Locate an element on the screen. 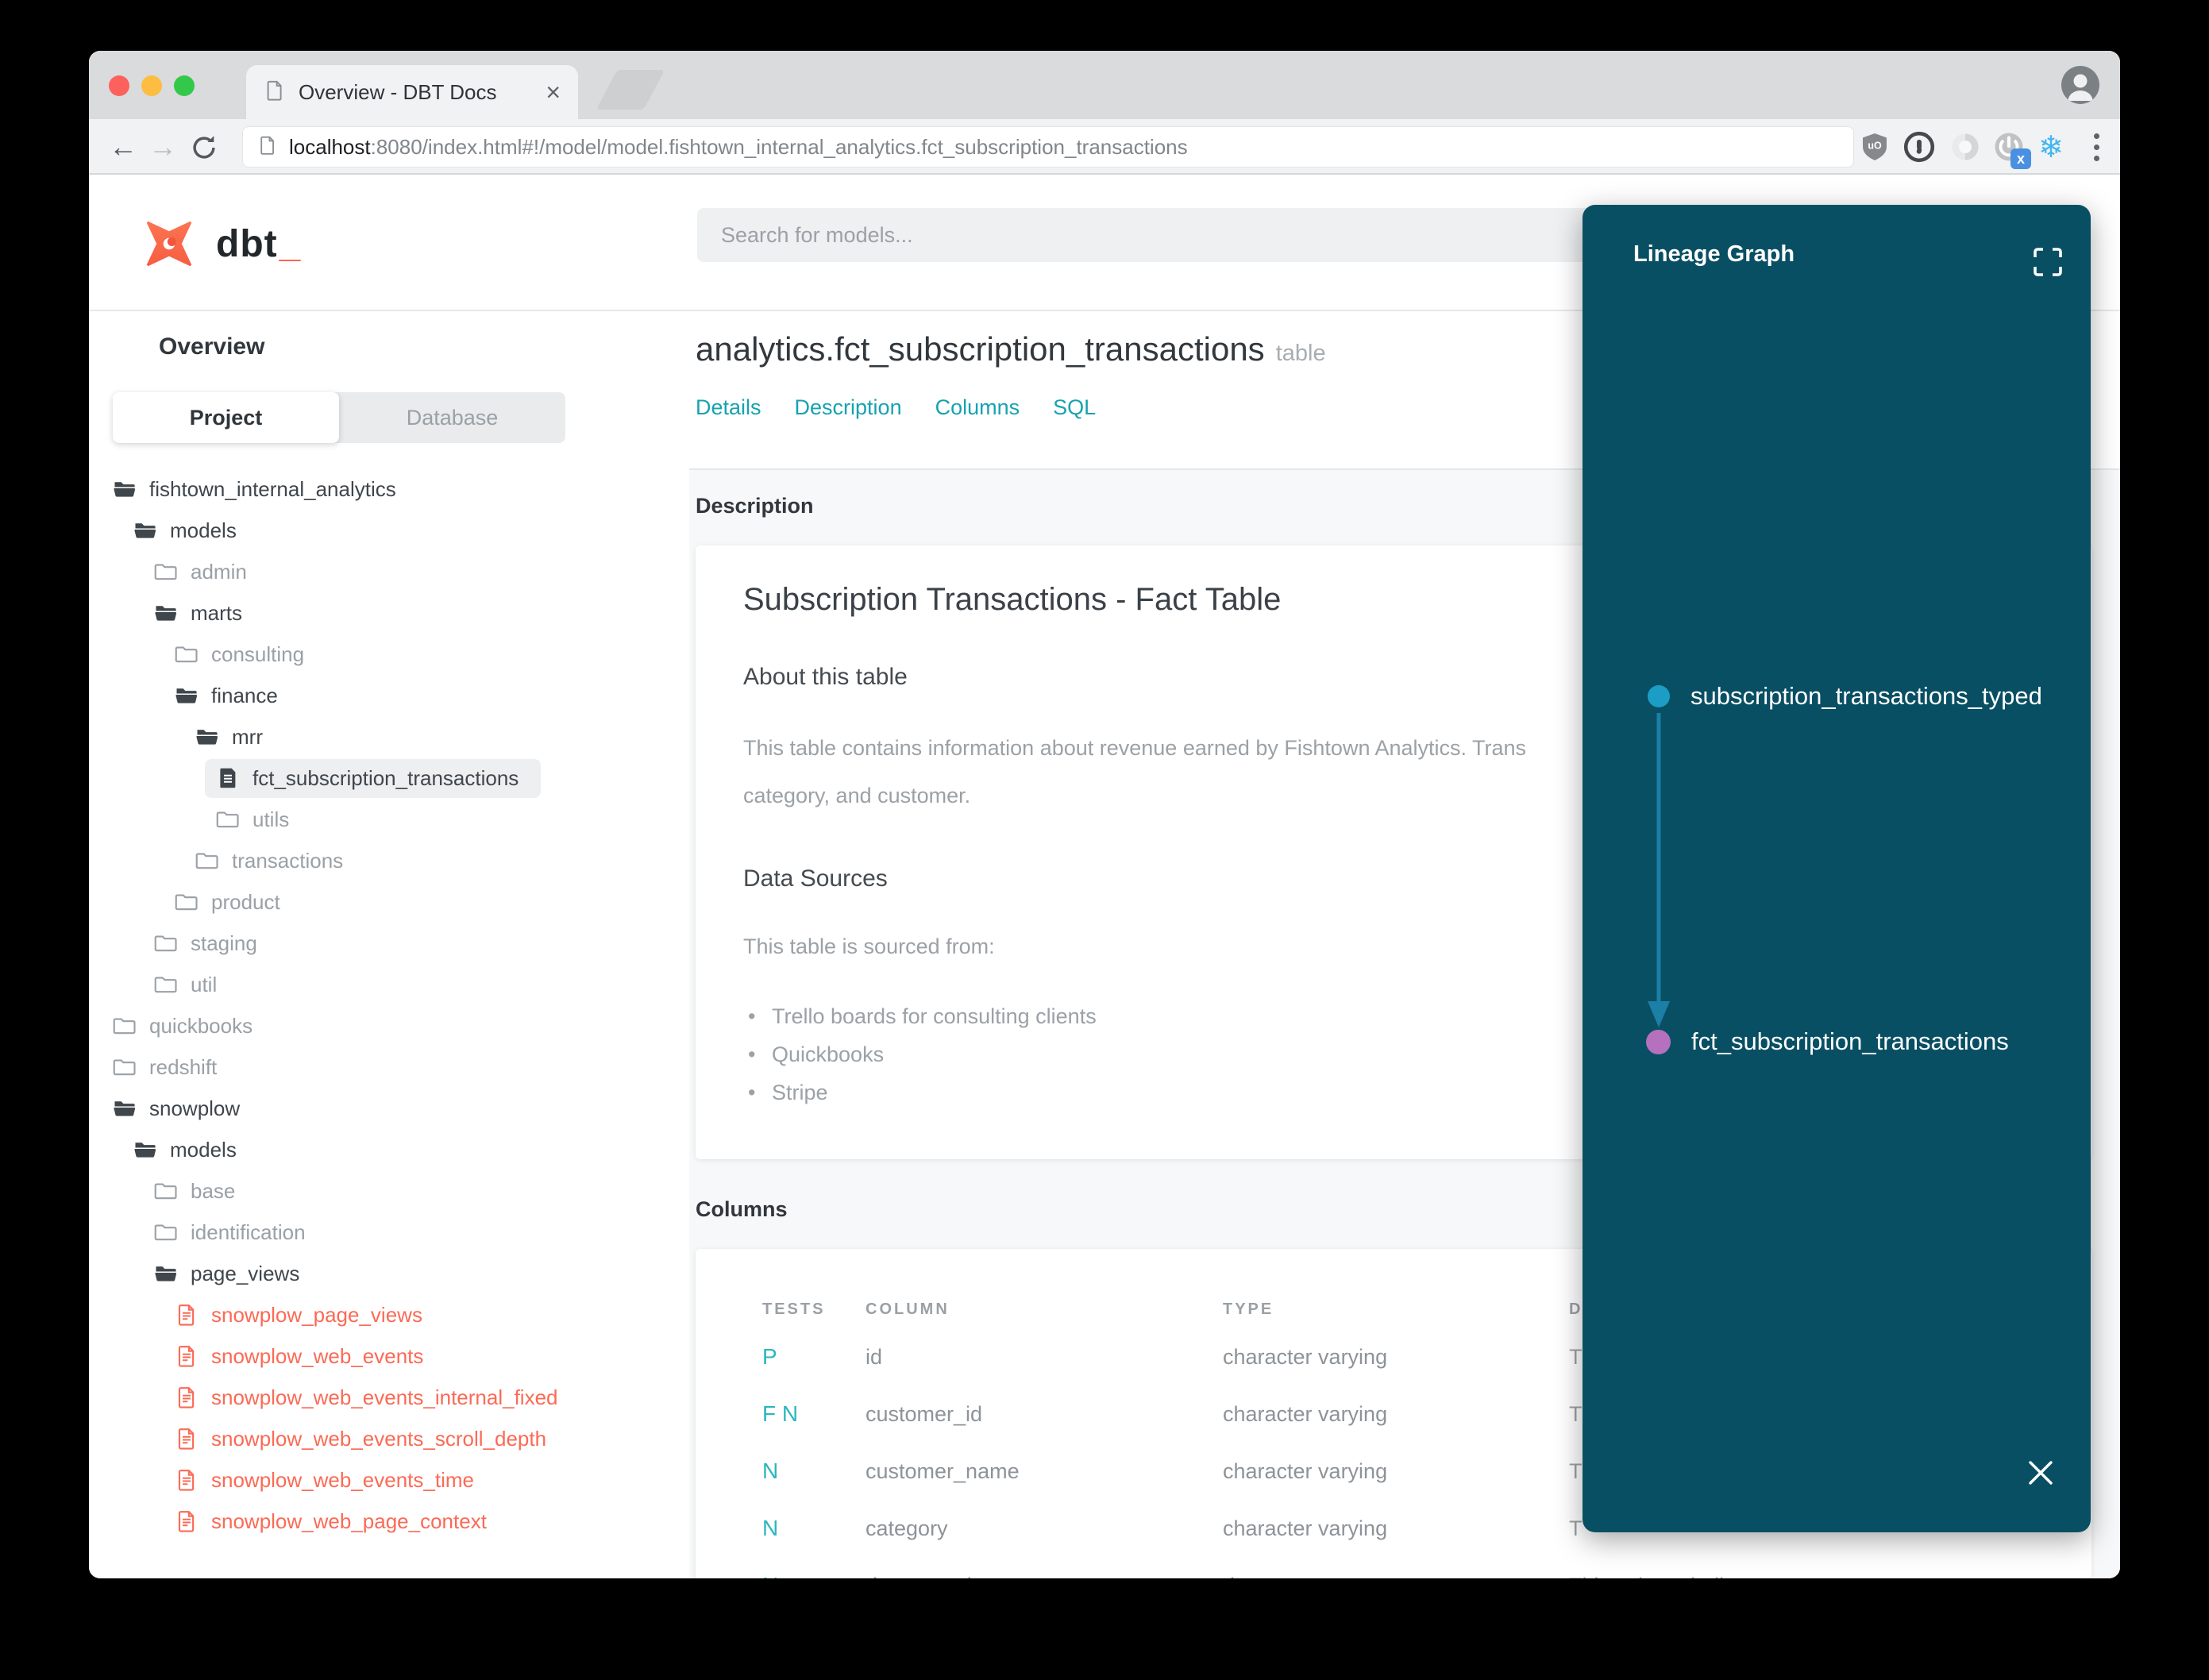 The height and width of the screenshot is (1680, 2209). tree-item-label: product is located at coordinates (246, 901).